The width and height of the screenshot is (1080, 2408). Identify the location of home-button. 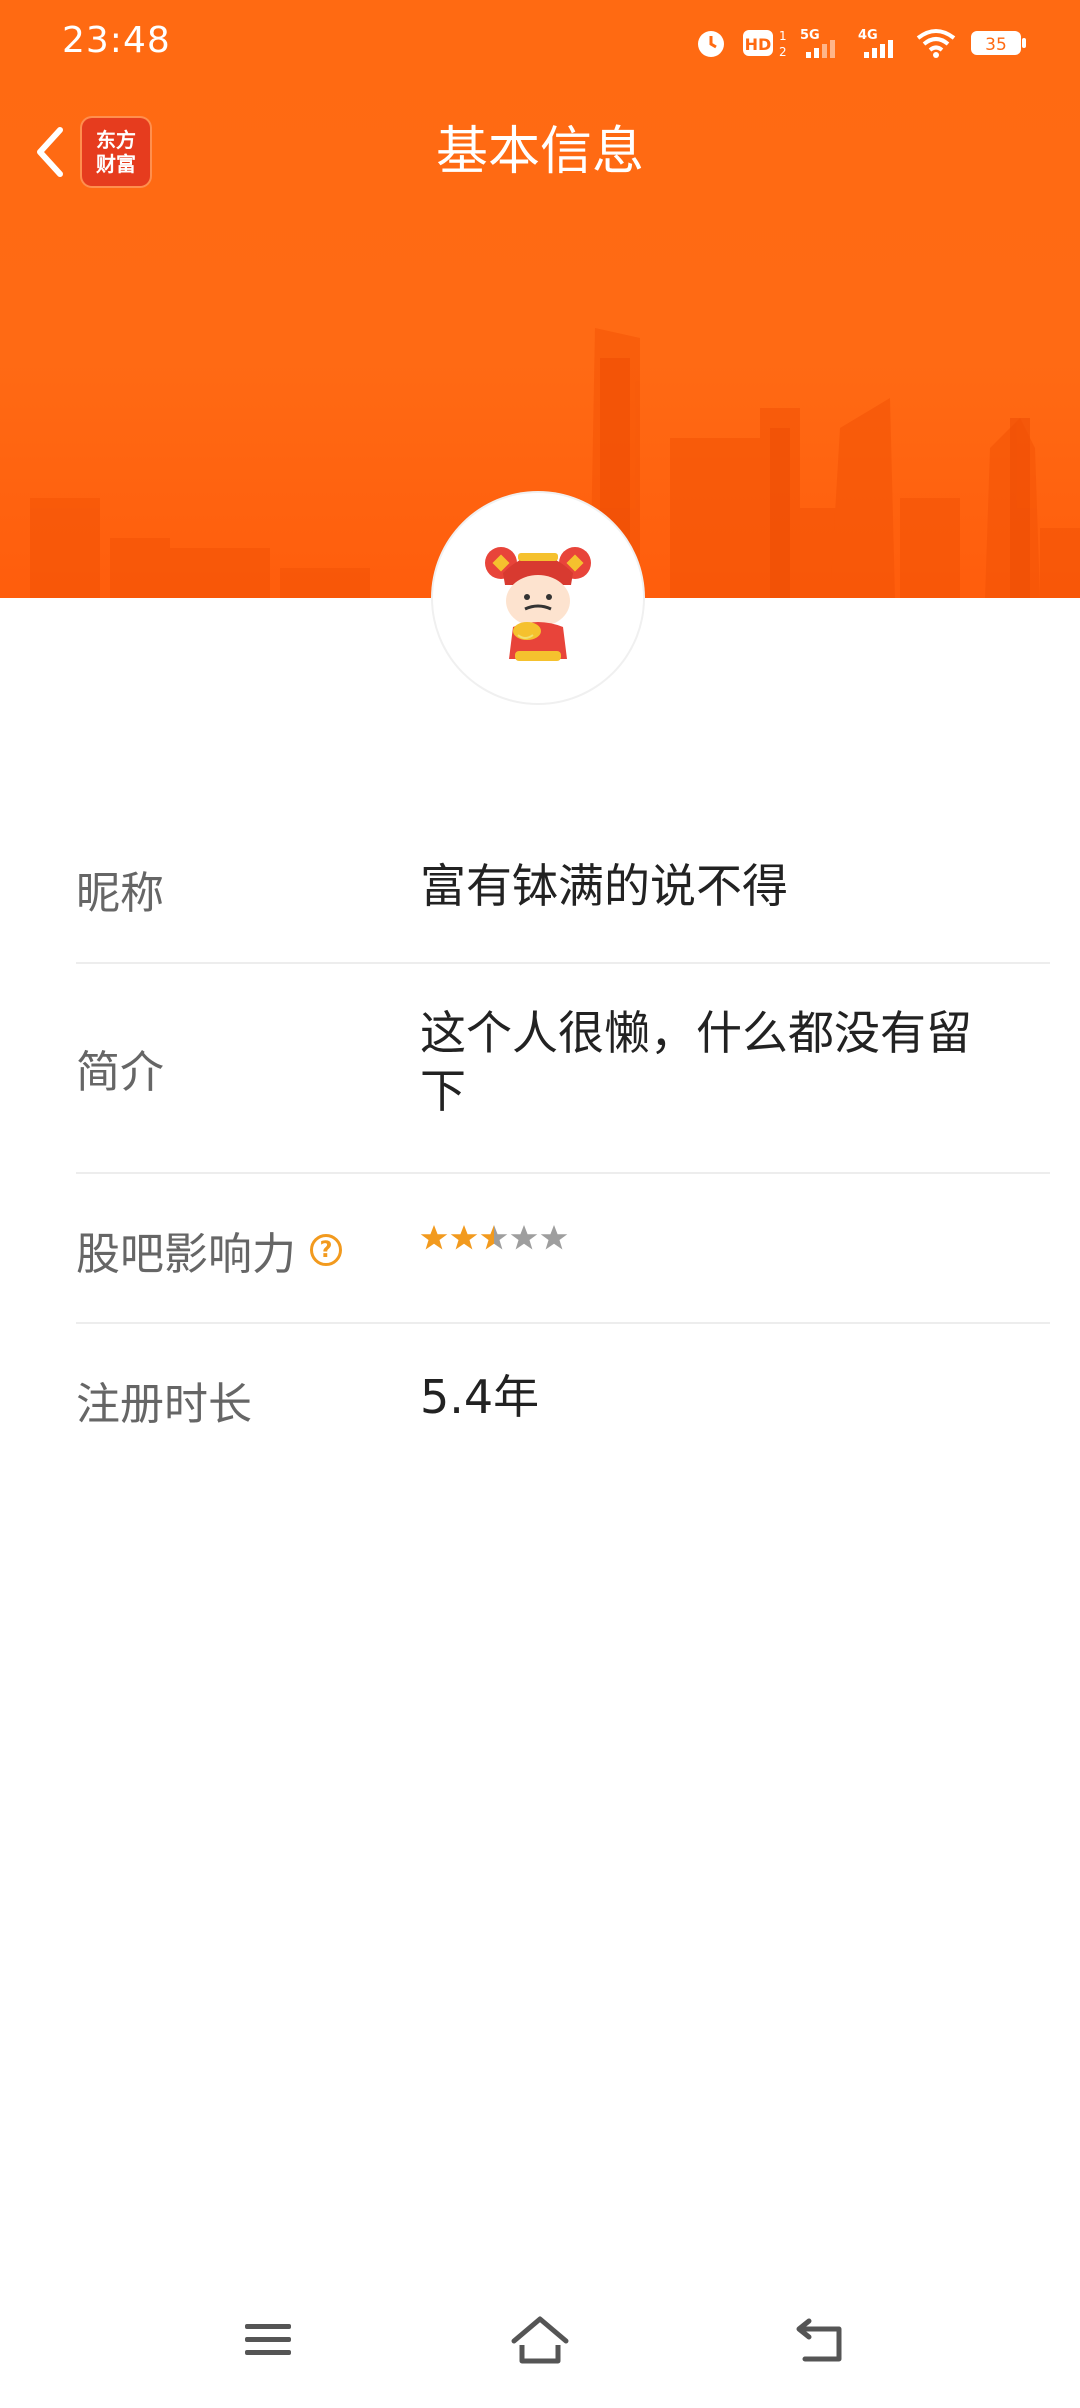
(540, 2340).